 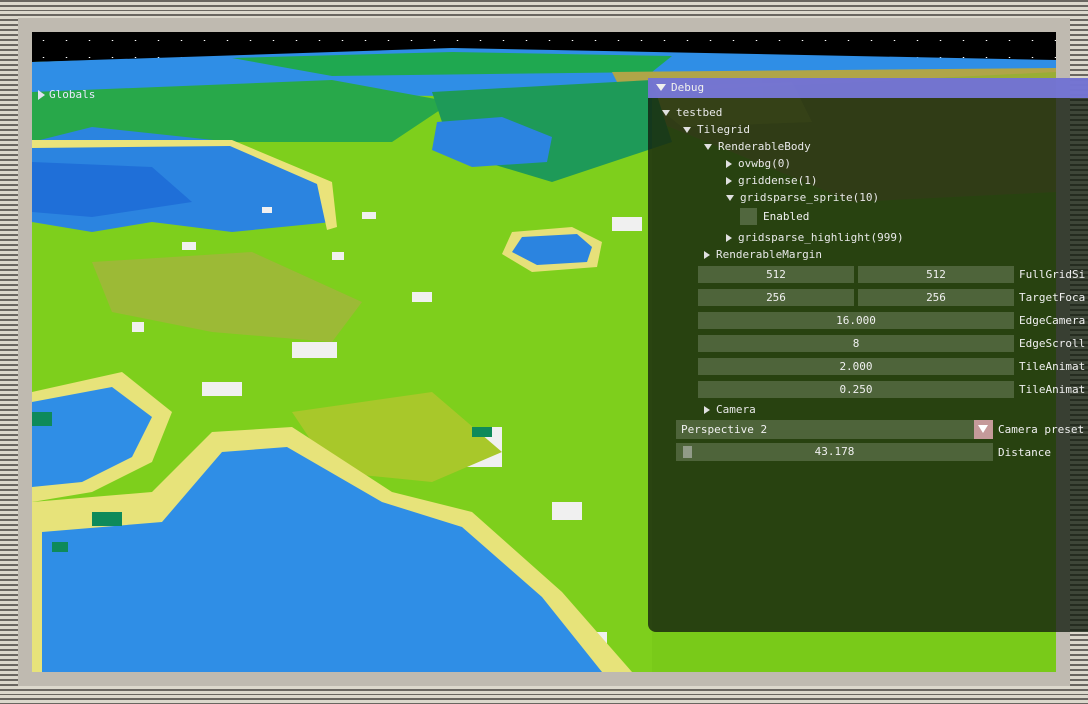 What do you see at coordinates (736, 409) in the screenshot?
I see `node-label: Camera` at bounding box center [736, 409].